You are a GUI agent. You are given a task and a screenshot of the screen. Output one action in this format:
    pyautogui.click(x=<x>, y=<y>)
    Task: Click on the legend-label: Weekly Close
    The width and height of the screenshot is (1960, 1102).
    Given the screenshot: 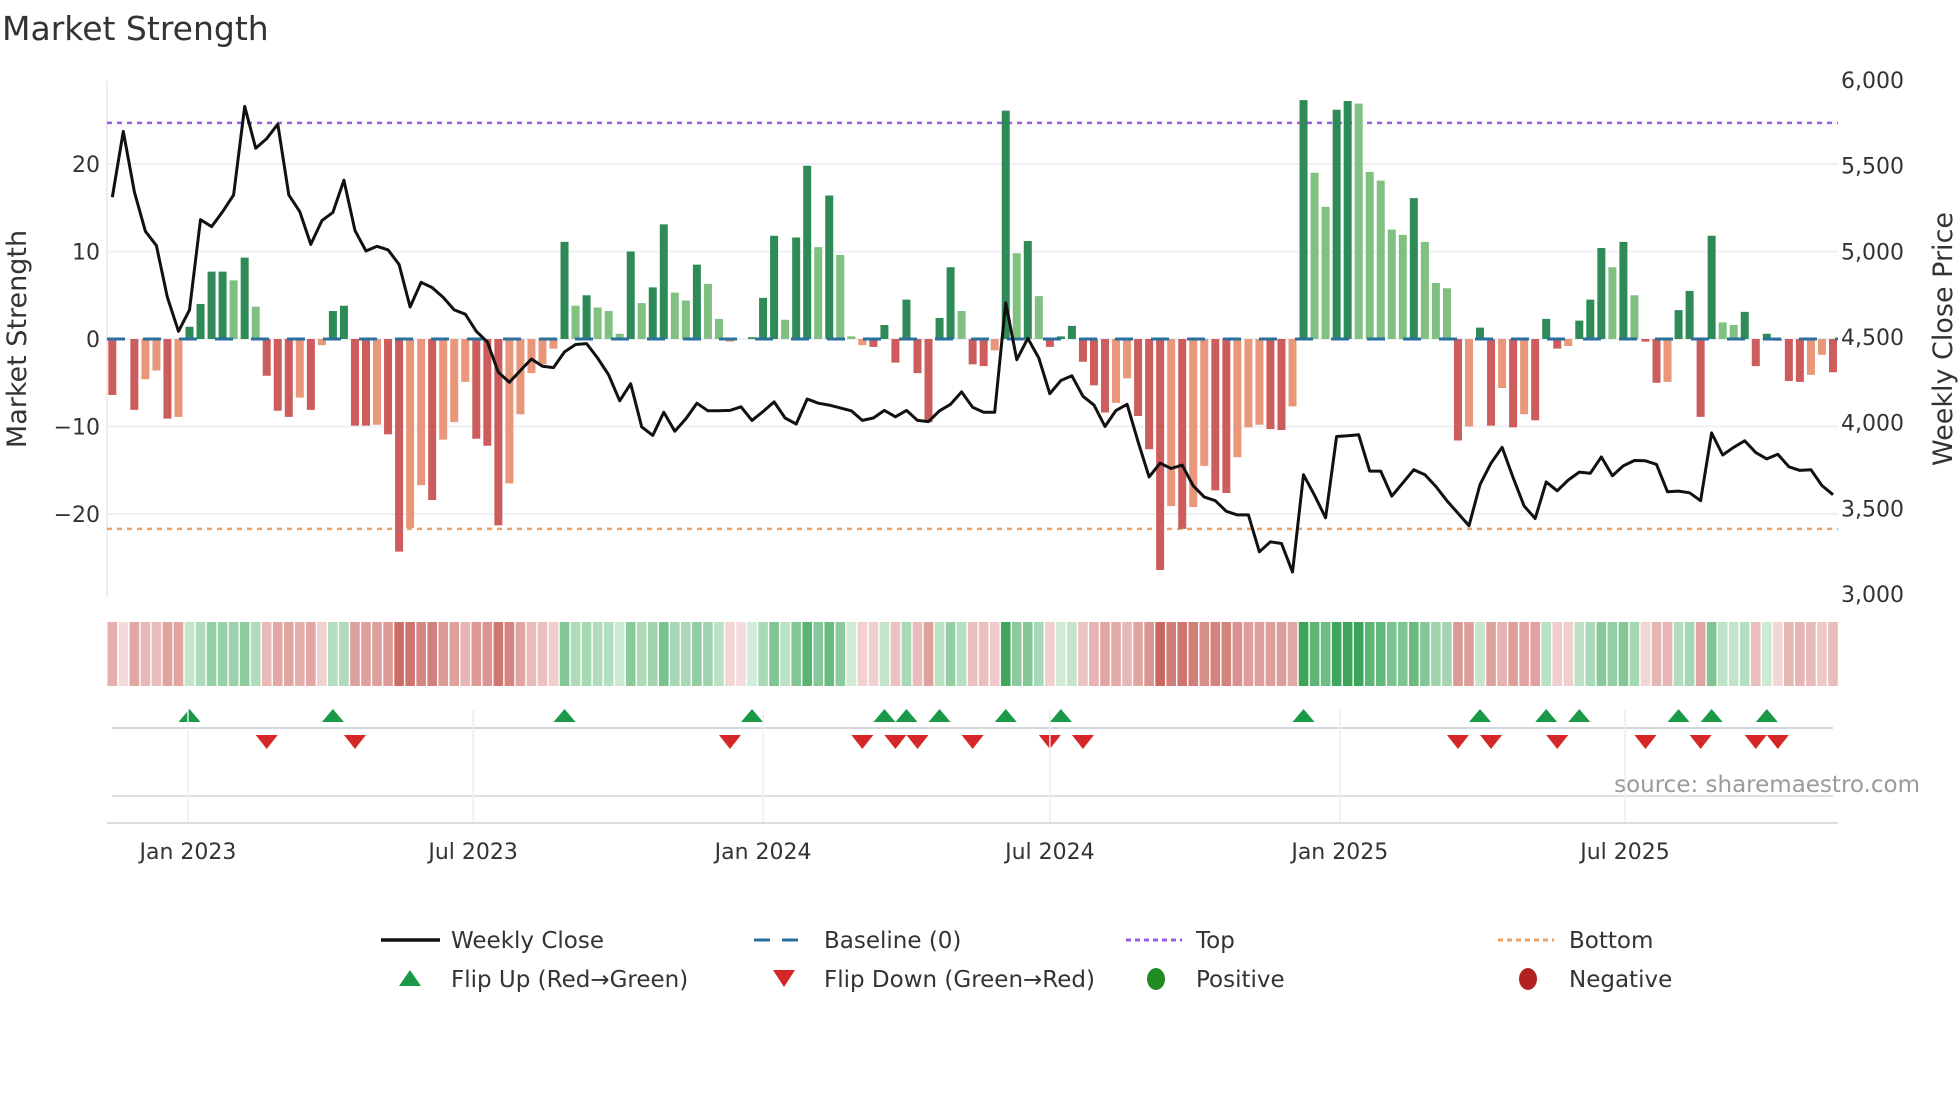 What is the action you would take?
    pyautogui.click(x=527, y=941)
    